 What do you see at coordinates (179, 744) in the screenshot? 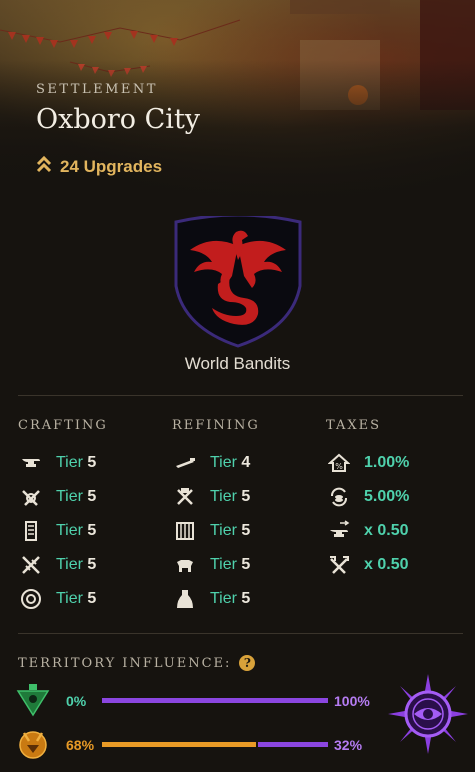
I see `influence-bar-fill` at bounding box center [179, 744].